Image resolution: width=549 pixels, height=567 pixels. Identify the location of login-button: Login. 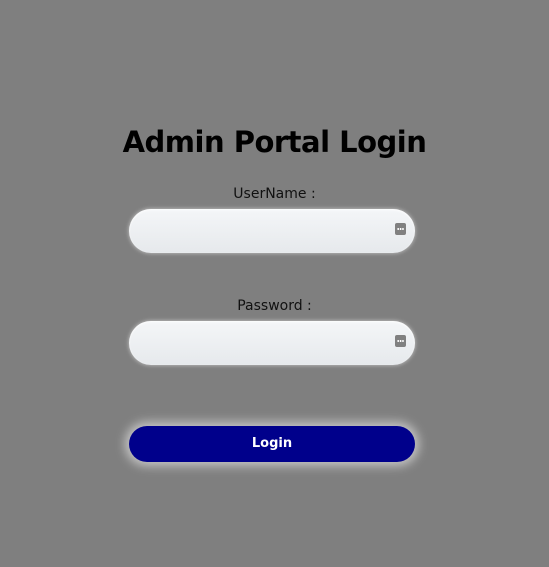
(272, 444).